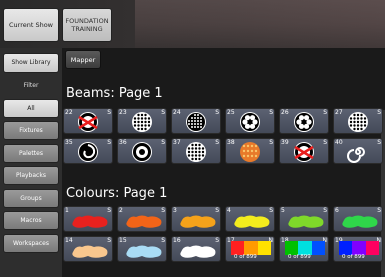  Describe the element at coordinates (87, 25) in the screenshot. I see `show-foundation-training-button: FOUNDATION TRAINING` at that location.